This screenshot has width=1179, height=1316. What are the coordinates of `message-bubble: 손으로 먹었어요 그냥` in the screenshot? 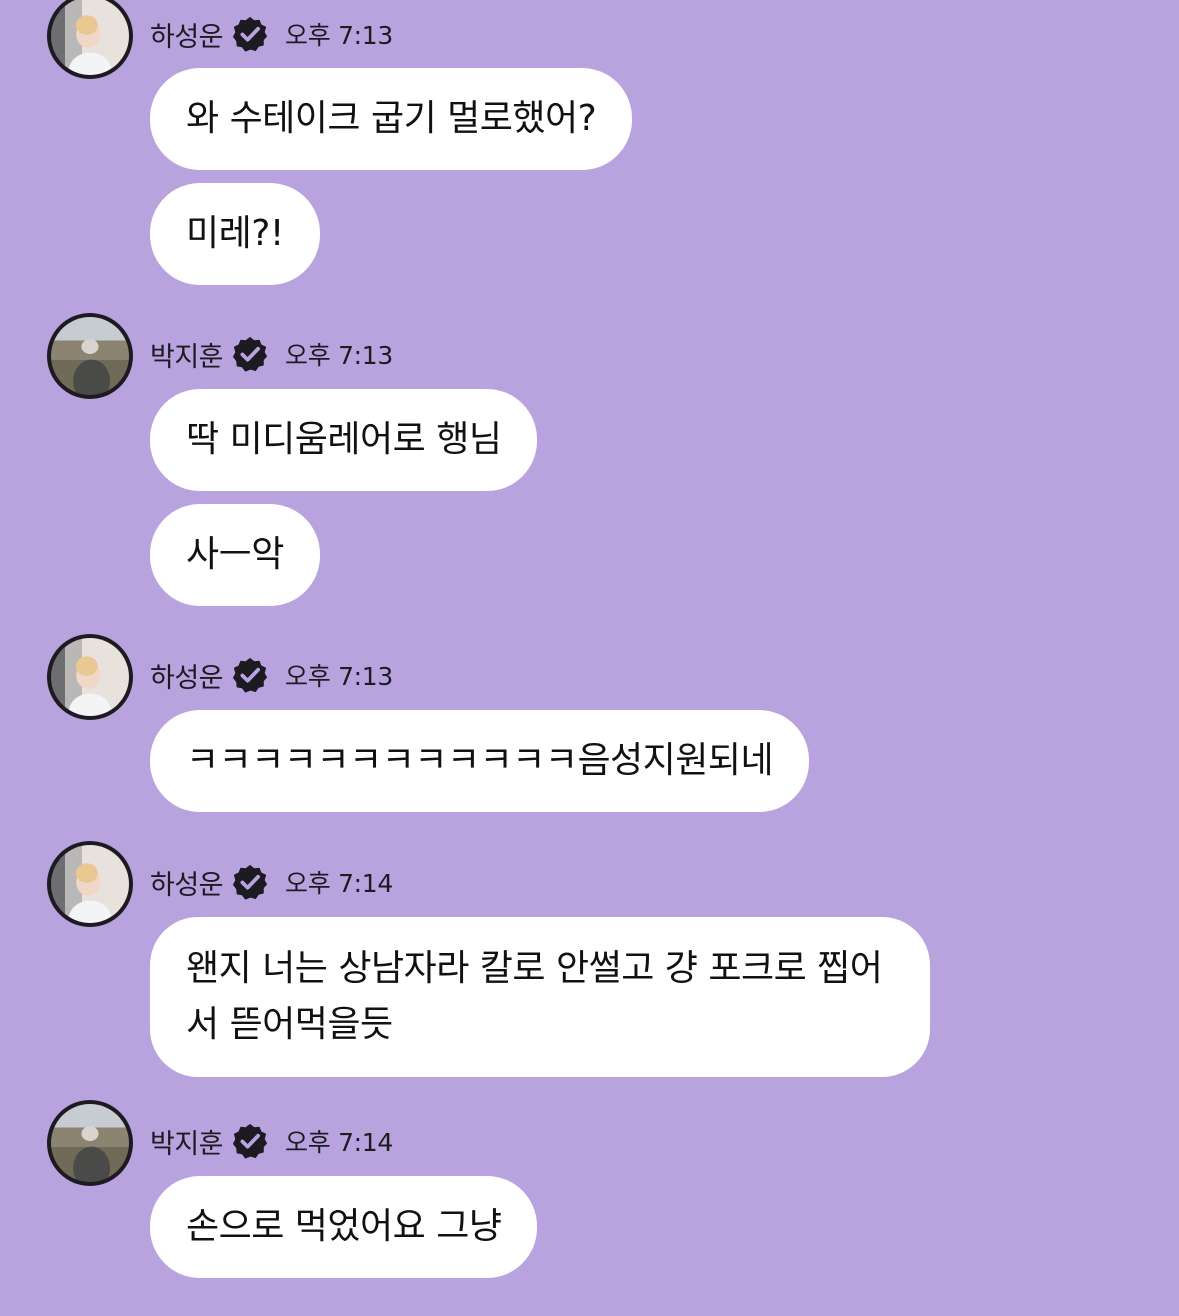 It's located at (344, 1227).